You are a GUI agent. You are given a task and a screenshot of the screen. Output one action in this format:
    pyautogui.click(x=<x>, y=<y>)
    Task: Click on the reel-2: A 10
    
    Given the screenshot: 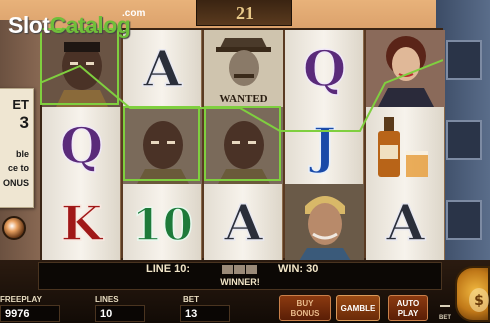 What is the action you would take?
    pyautogui.click(x=162, y=146)
    